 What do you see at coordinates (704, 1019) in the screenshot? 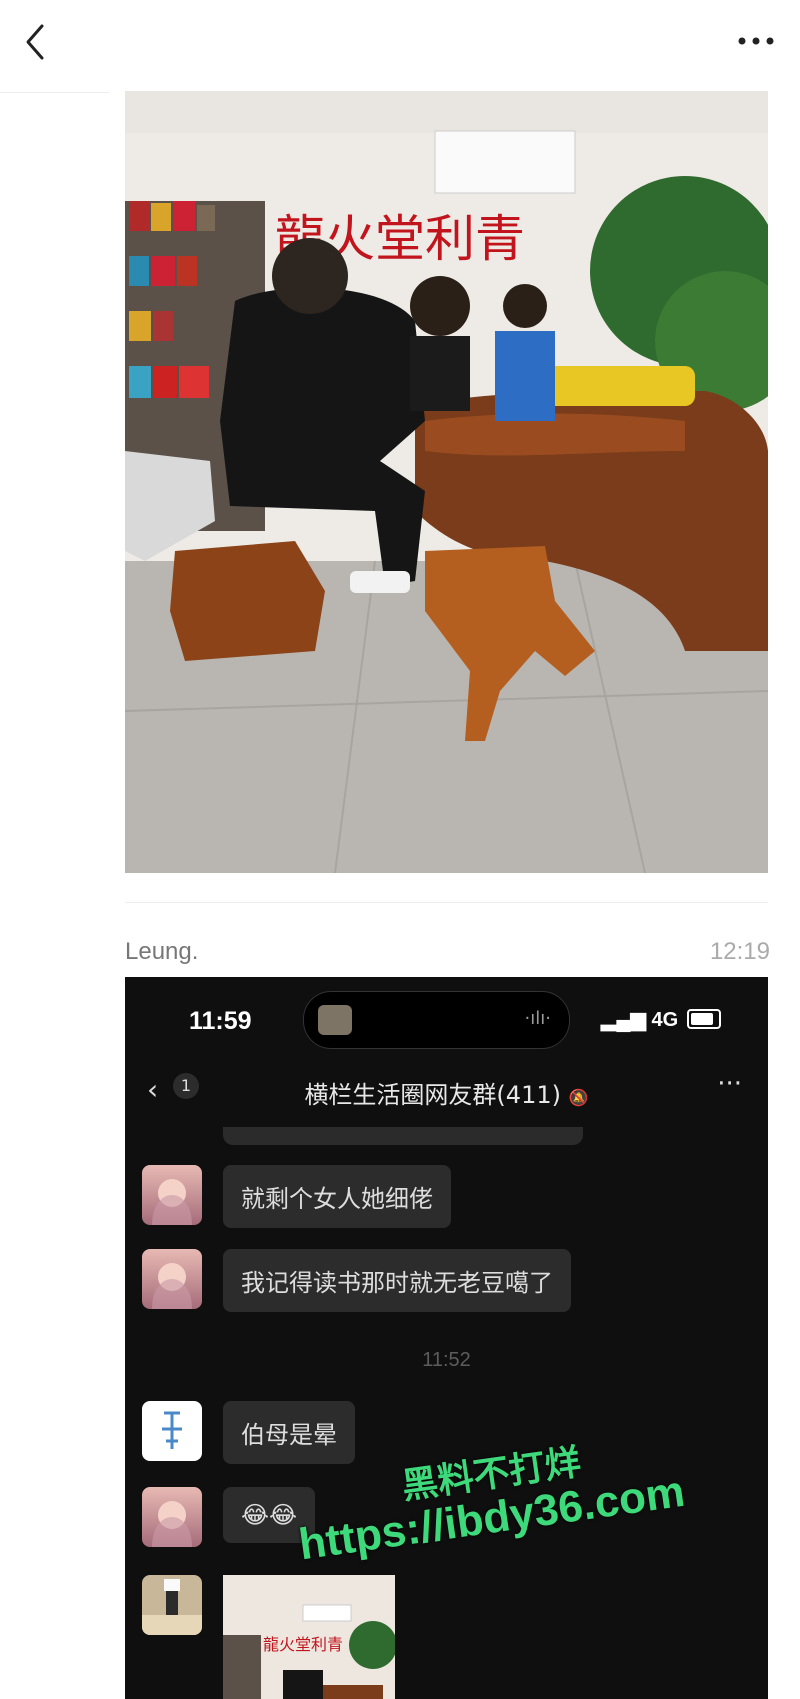
I see `battery-icon` at bounding box center [704, 1019].